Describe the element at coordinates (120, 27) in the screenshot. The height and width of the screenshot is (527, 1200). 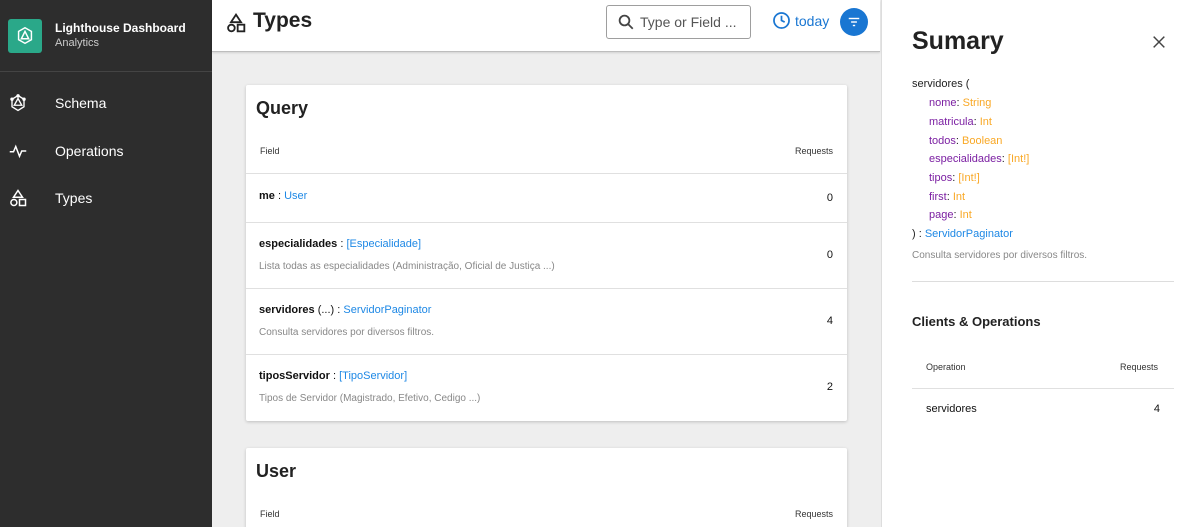
I see `brand-title: Lighthouse Dashboard` at that location.